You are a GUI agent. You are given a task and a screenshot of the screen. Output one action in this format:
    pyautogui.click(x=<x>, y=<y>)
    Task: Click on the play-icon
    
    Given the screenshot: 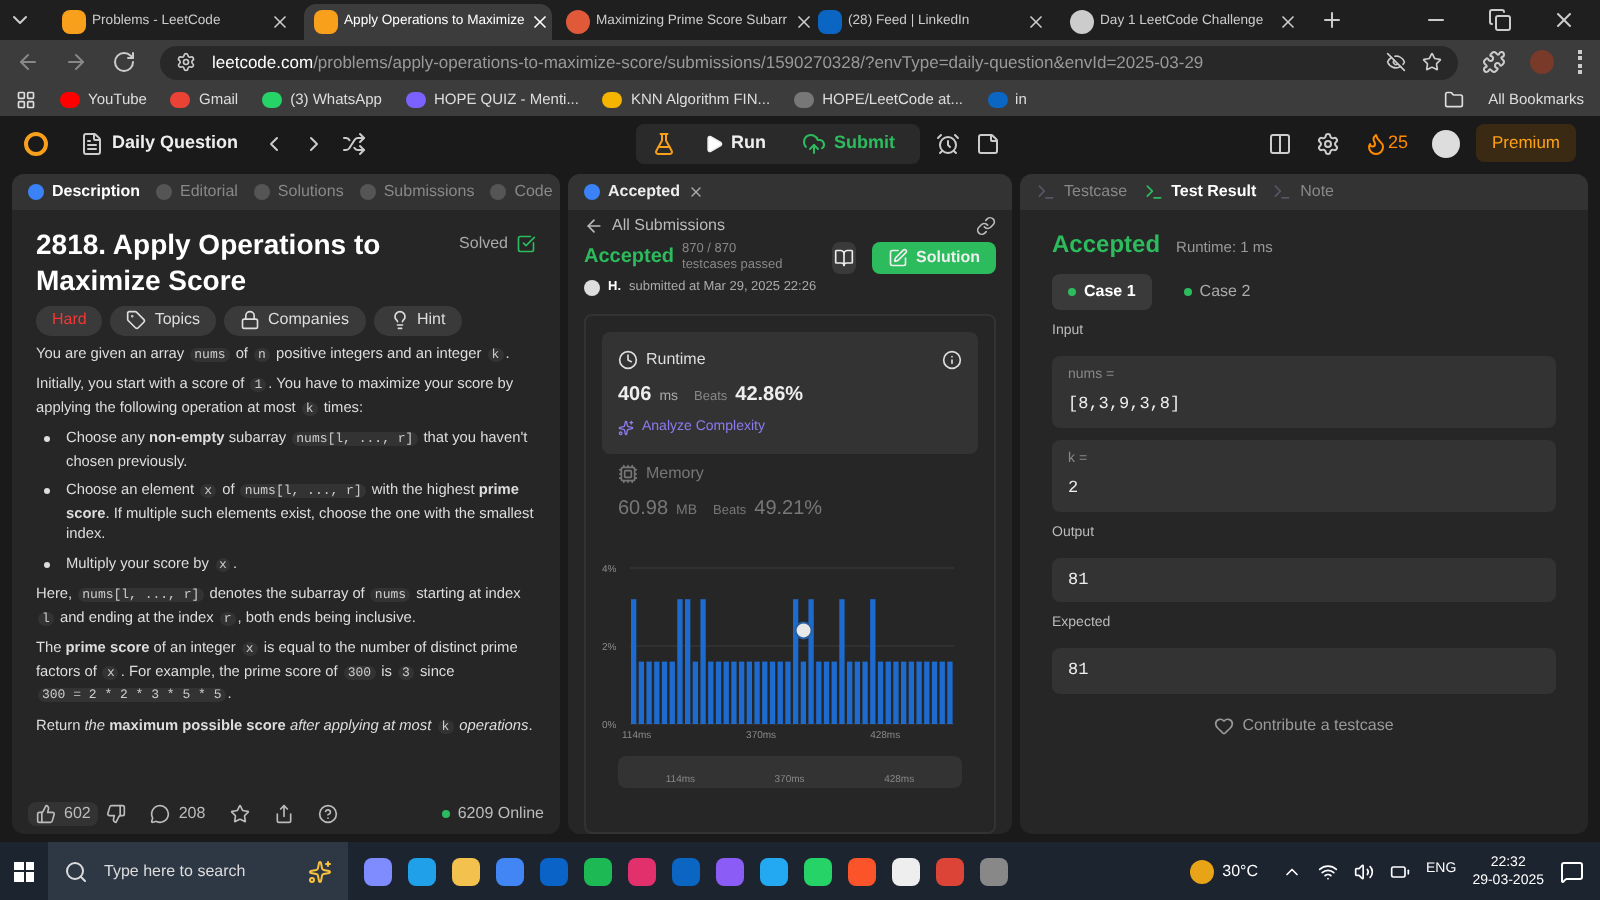 What is the action you would take?
    pyautogui.click(x=713, y=143)
    